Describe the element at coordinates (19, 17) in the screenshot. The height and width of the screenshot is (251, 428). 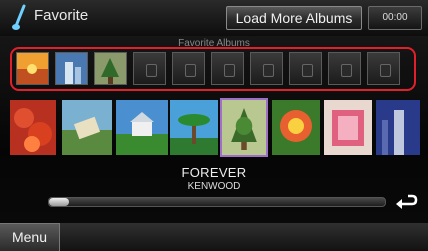
I see `music-note-icon` at that location.